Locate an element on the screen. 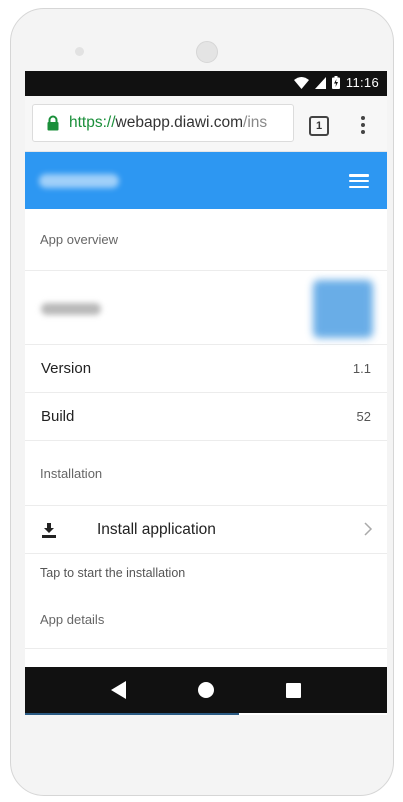 The image size is (403, 802). battery-icon is located at coordinates (335, 82).